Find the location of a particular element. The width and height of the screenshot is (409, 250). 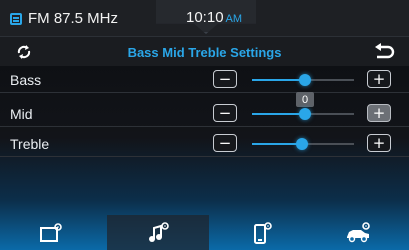

phone-settings-icon is located at coordinates (263, 232).